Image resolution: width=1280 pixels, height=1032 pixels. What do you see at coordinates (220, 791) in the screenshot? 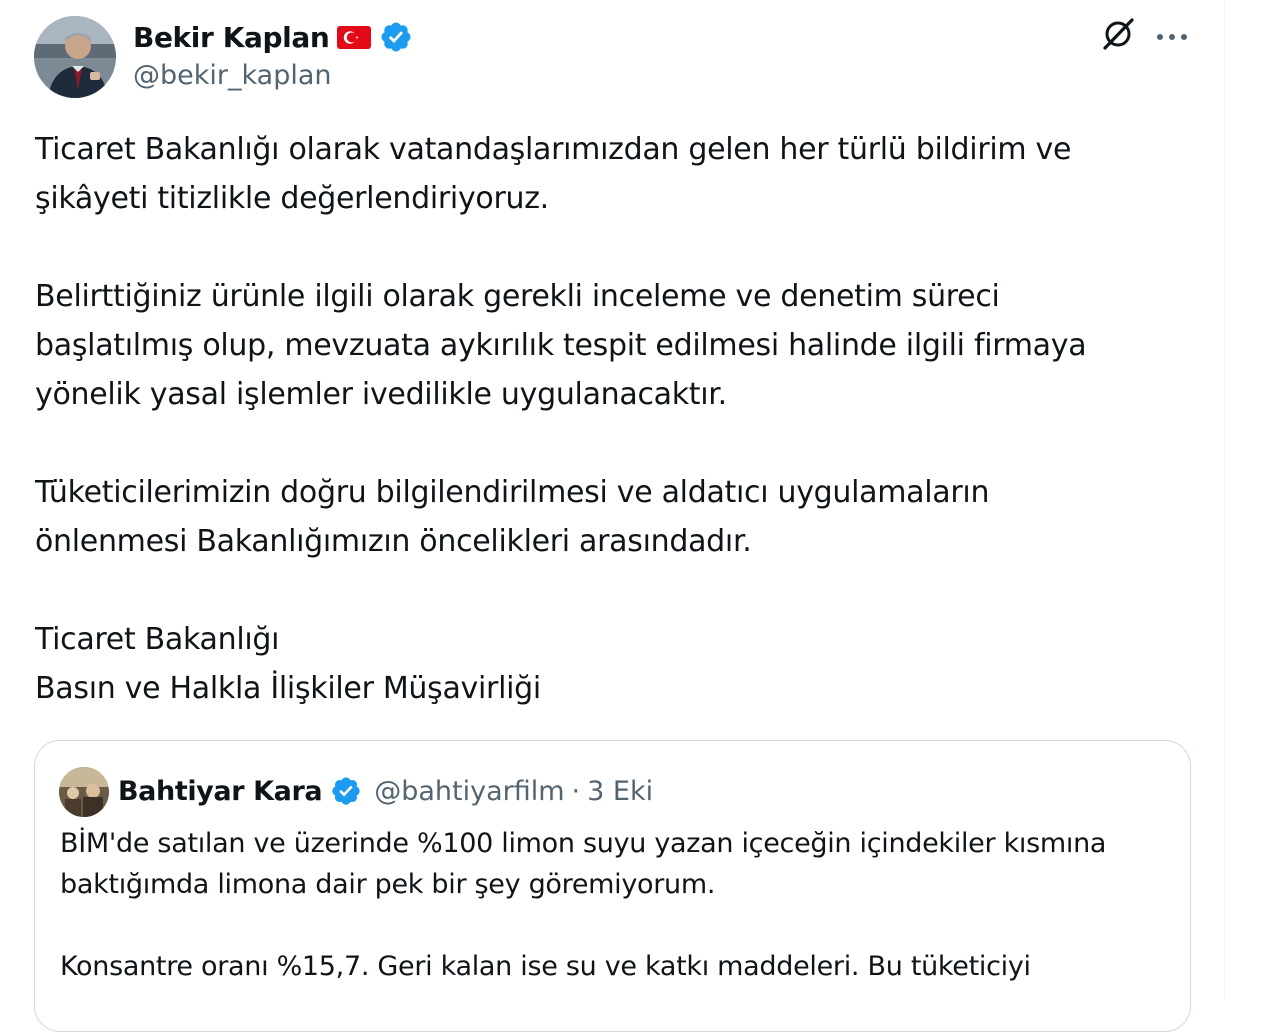
I see `quoted-author-display-name: Bahtiyar Kara` at bounding box center [220, 791].